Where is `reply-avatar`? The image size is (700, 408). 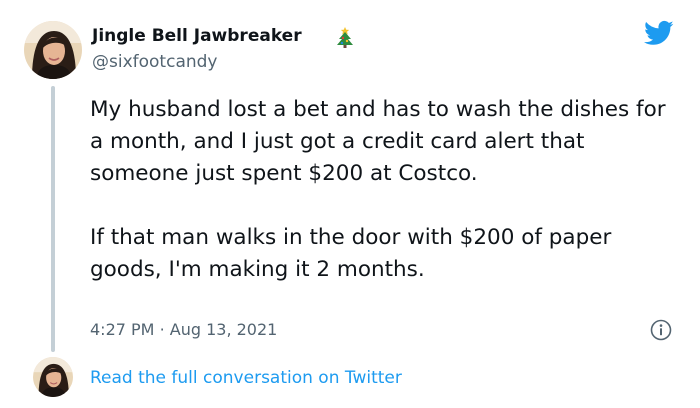 reply-avatar is located at coordinates (53, 377).